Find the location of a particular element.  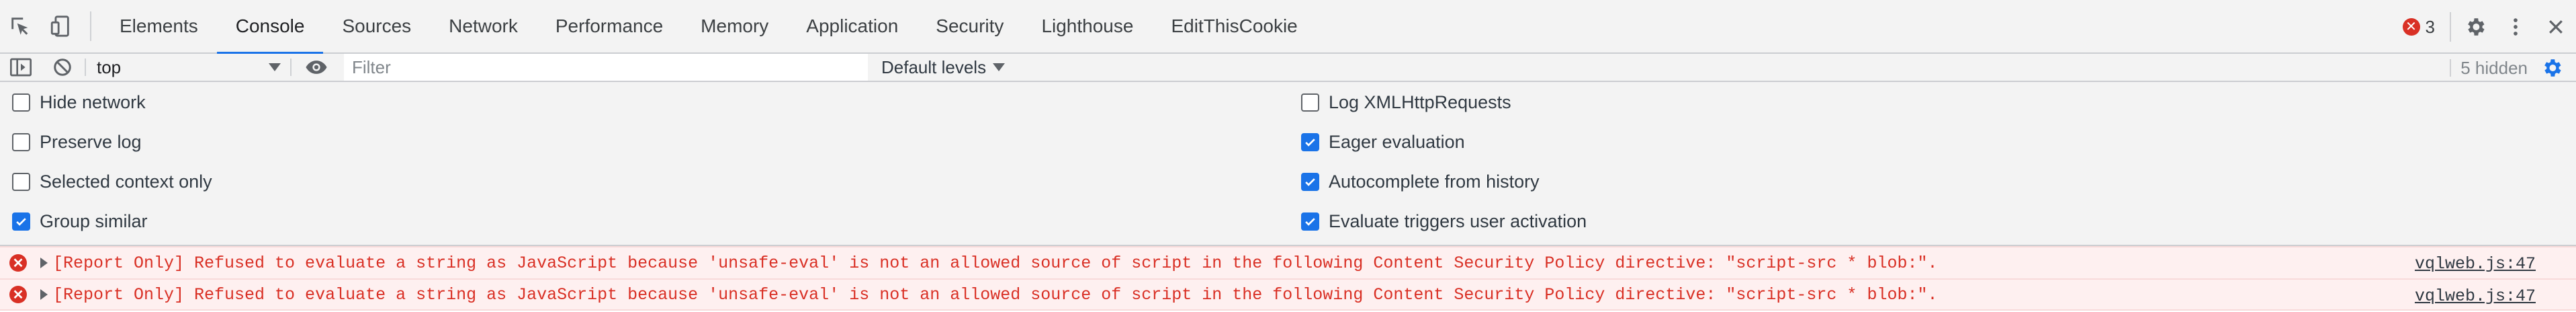

error-count-badge: ✕ 3 is located at coordinates (2419, 27).